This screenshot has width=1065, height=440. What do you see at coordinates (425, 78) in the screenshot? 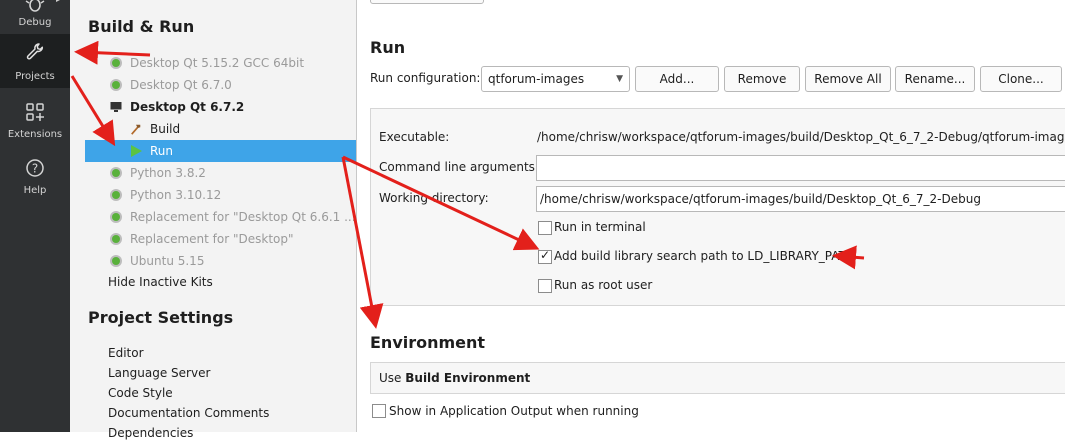
I see `run-configuration-label: Run configuration:` at bounding box center [425, 78].